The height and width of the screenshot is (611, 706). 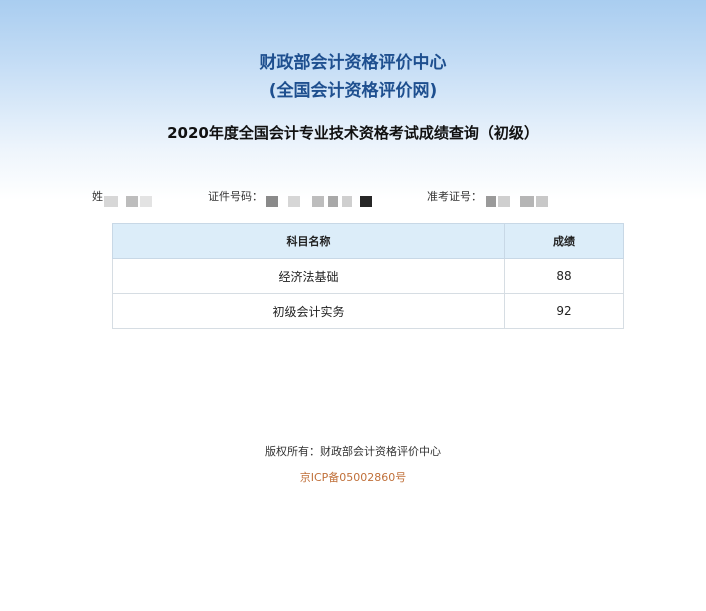 I want to click on icp-link: 京ICP备05002860号, so click(x=353, y=477).